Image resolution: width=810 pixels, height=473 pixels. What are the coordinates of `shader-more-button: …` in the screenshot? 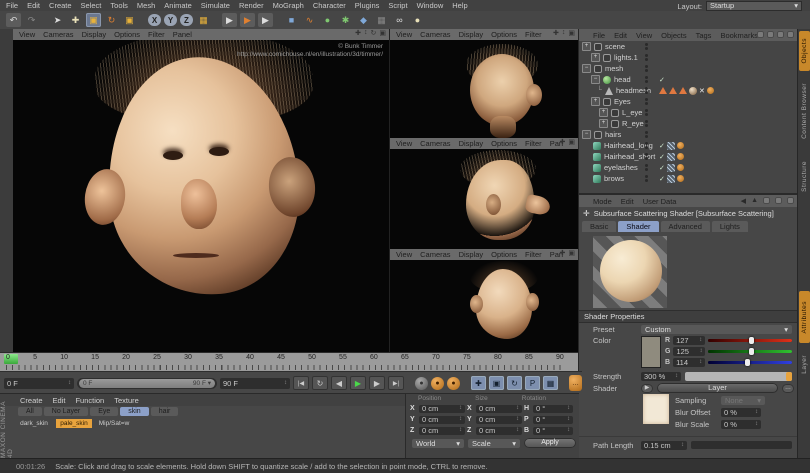 It's located at (788, 388).